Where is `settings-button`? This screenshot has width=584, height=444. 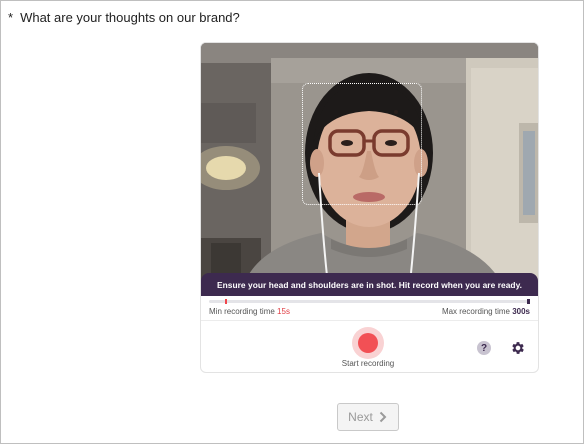
settings-button is located at coordinates (518, 348).